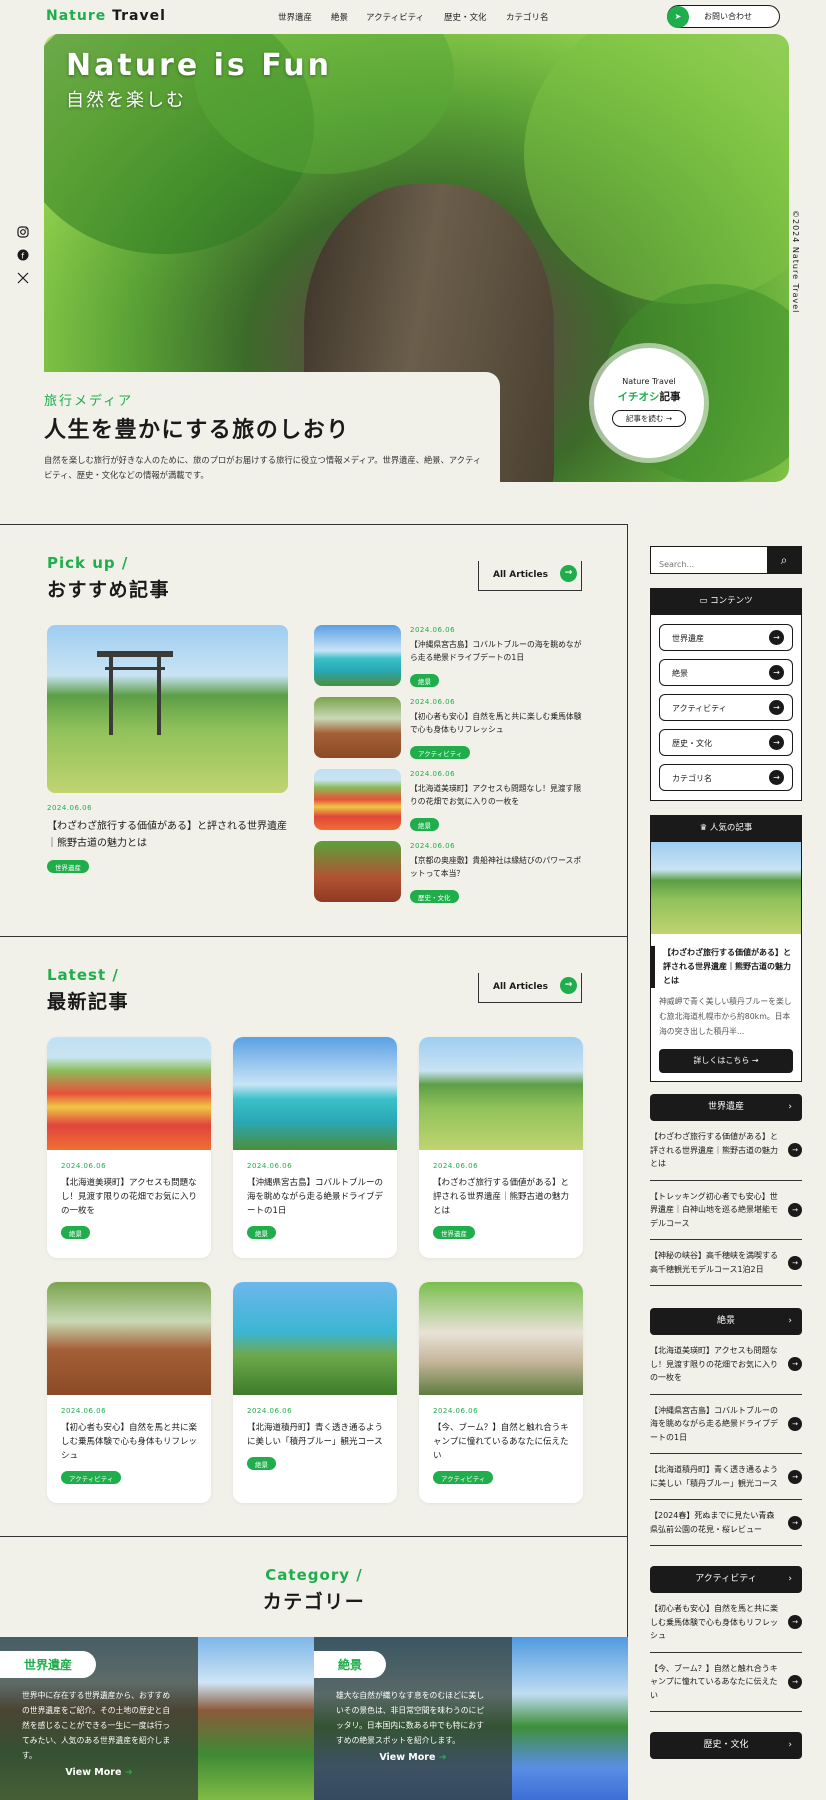 This screenshot has width=826, height=1800. What do you see at coordinates (496, 795) in the screenshot?
I see `pickup-item-title: 【北海道美瑛町】アクセスも問題なし！見渡す限りの花畑でお気に入りの一枚を` at bounding box center [496, 795].